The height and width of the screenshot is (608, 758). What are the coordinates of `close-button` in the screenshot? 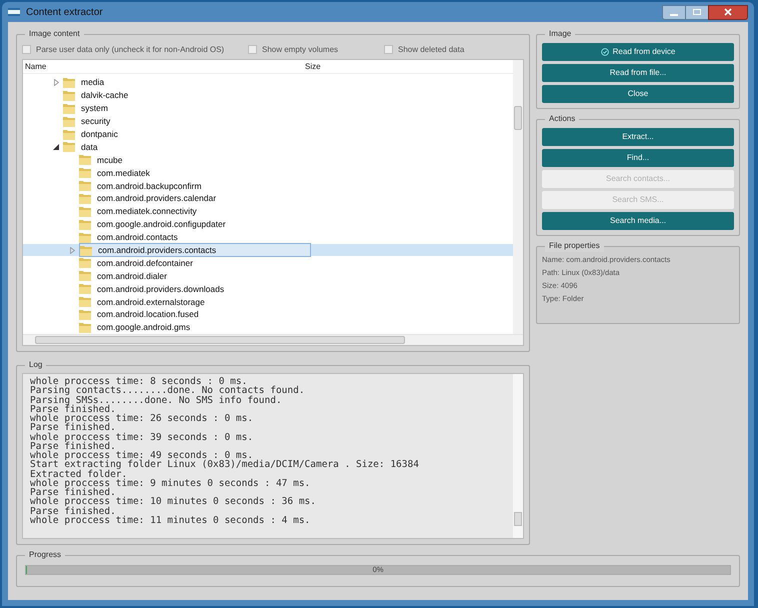 It's located at (728, 12).